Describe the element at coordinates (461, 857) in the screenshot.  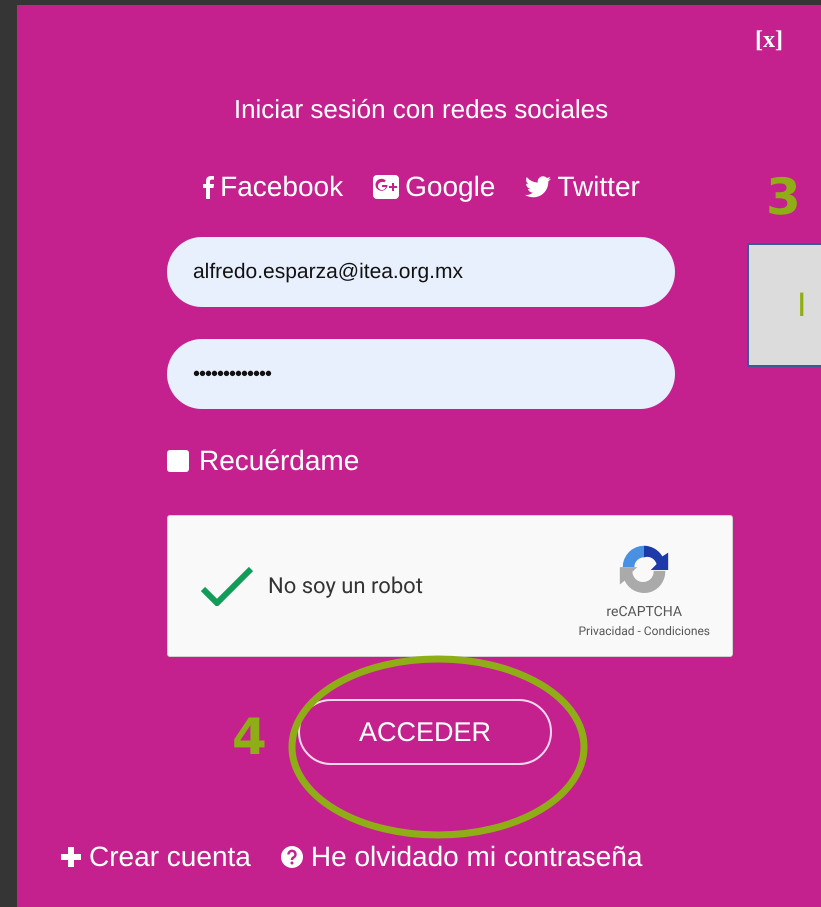
I see `footer-link: He olvidado mi contraseña` at that location.